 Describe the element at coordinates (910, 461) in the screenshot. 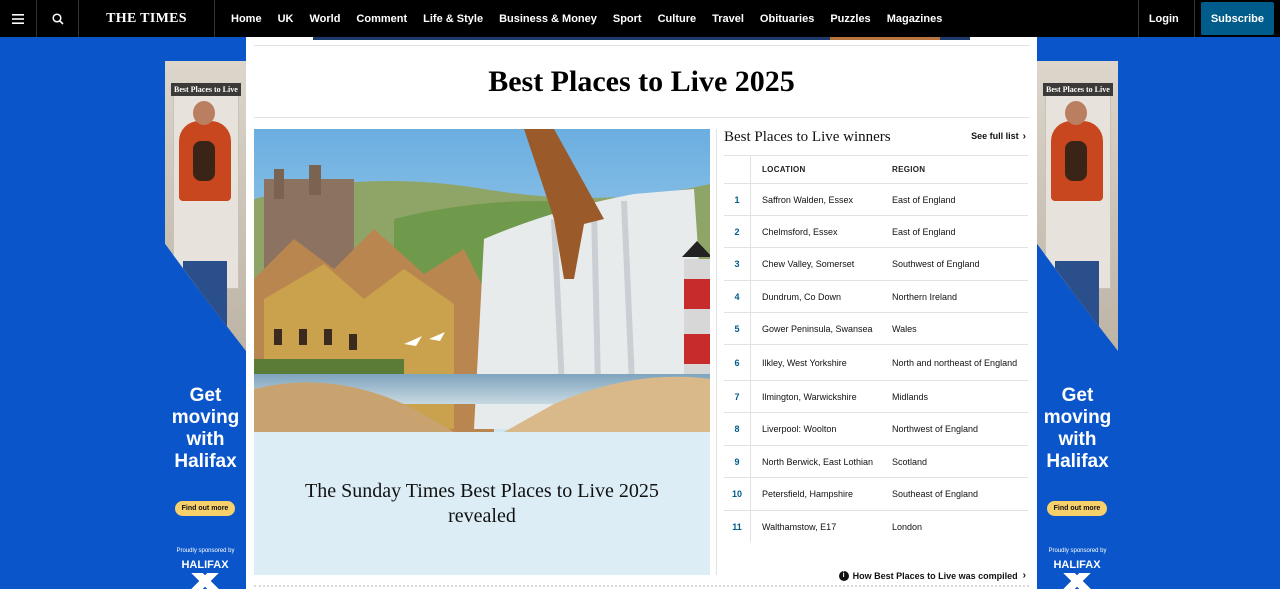

I see `region-cell: Scotland` at that location.